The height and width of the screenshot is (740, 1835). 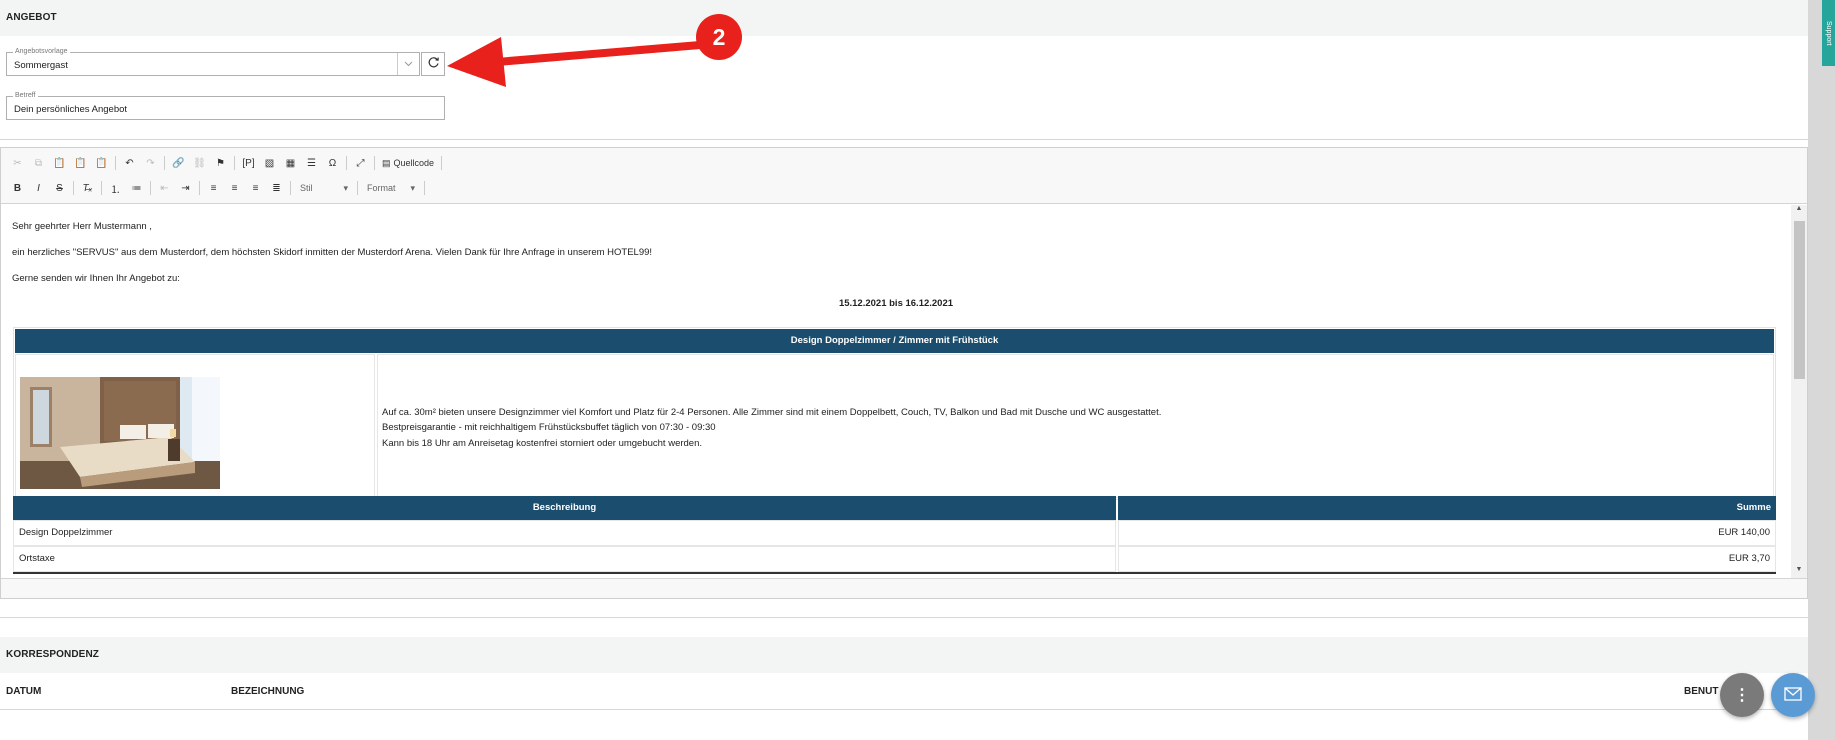 I want to click on style-dropdown-label: Stil, so click(x=306, y=188).